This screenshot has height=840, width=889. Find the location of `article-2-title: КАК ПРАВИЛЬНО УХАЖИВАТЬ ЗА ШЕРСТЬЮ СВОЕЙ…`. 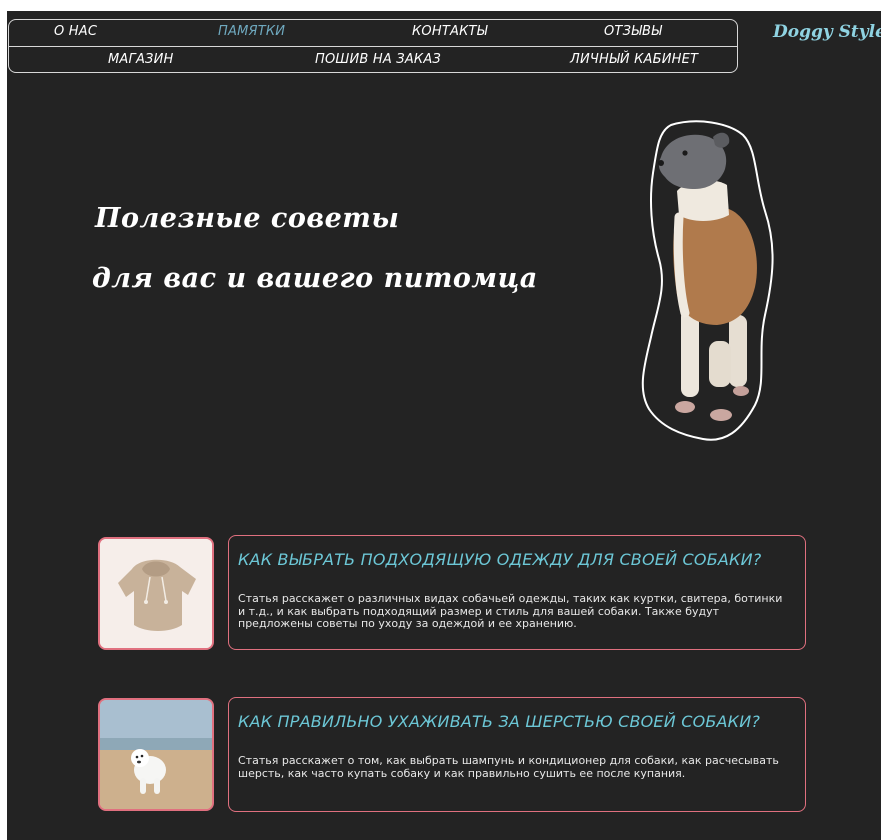

article-2-title: КАК ПРАВИЛЬНО УХАЖИВАТЬ ЗА ШЕРСТЬЮ СВОЕЙ… is located at coordinates (499, 721).